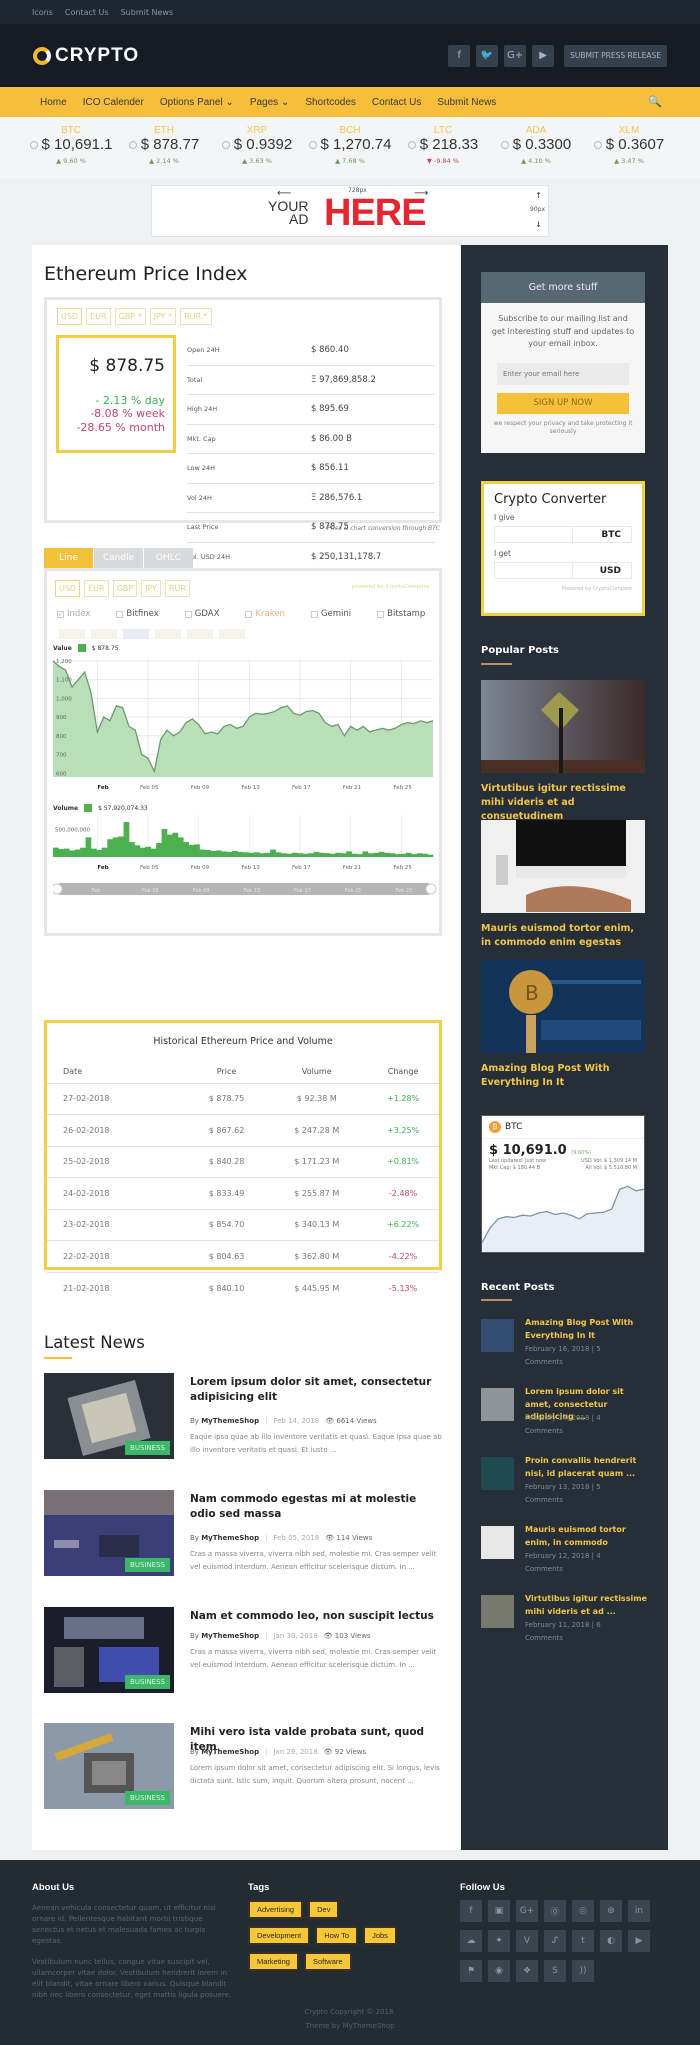  Describe the element at coordinates (58, 889) in the screenshot. I see `navigator-handle-left` at that location.